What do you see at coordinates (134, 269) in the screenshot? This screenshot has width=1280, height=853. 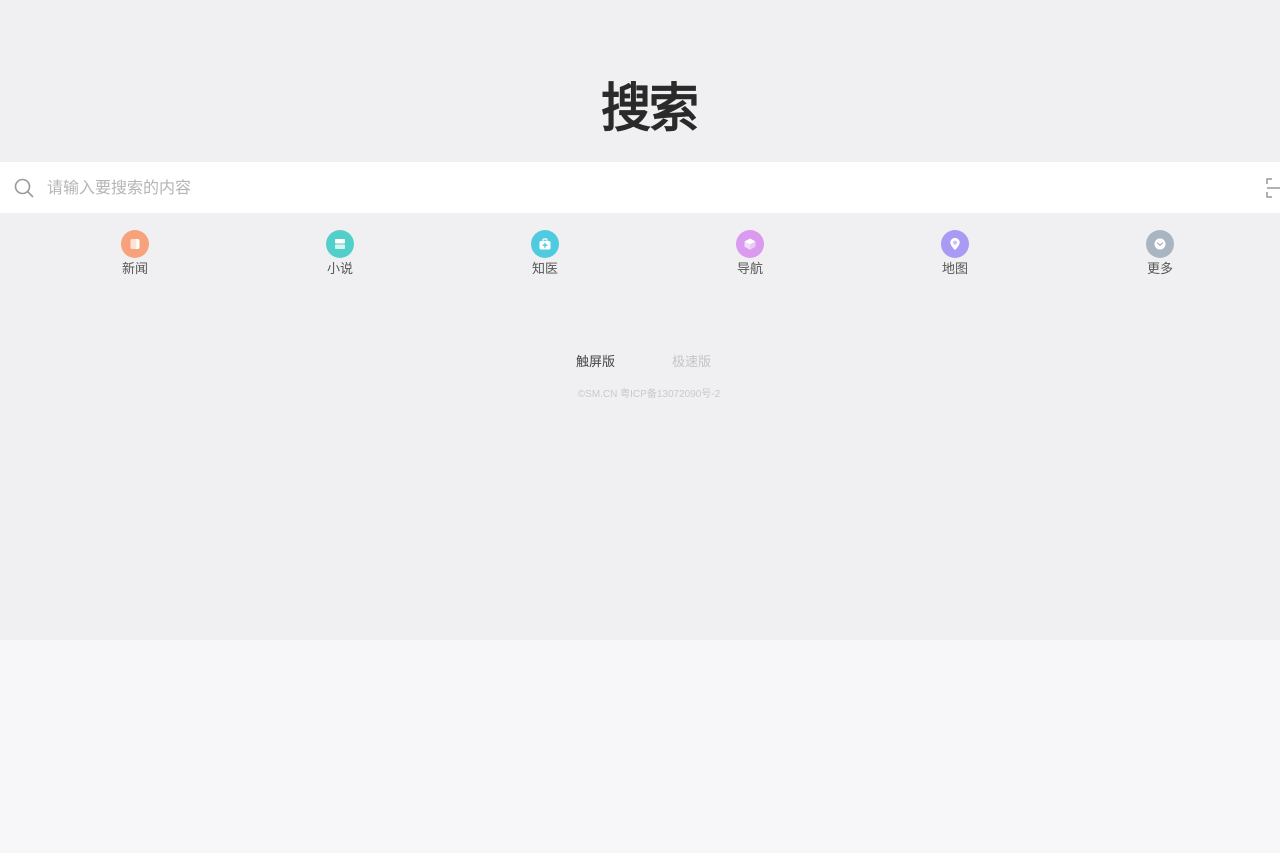 I see `nav-label-news: 新闻` at bounding box center [134, 269].